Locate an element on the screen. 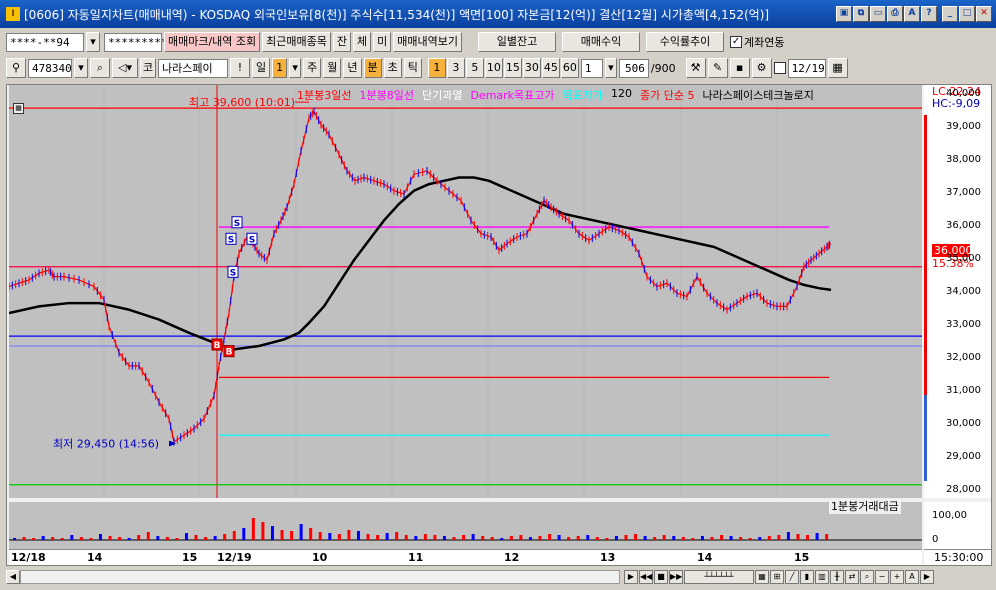  period-tick-button: 틱 is located at coordinates (412, 68).